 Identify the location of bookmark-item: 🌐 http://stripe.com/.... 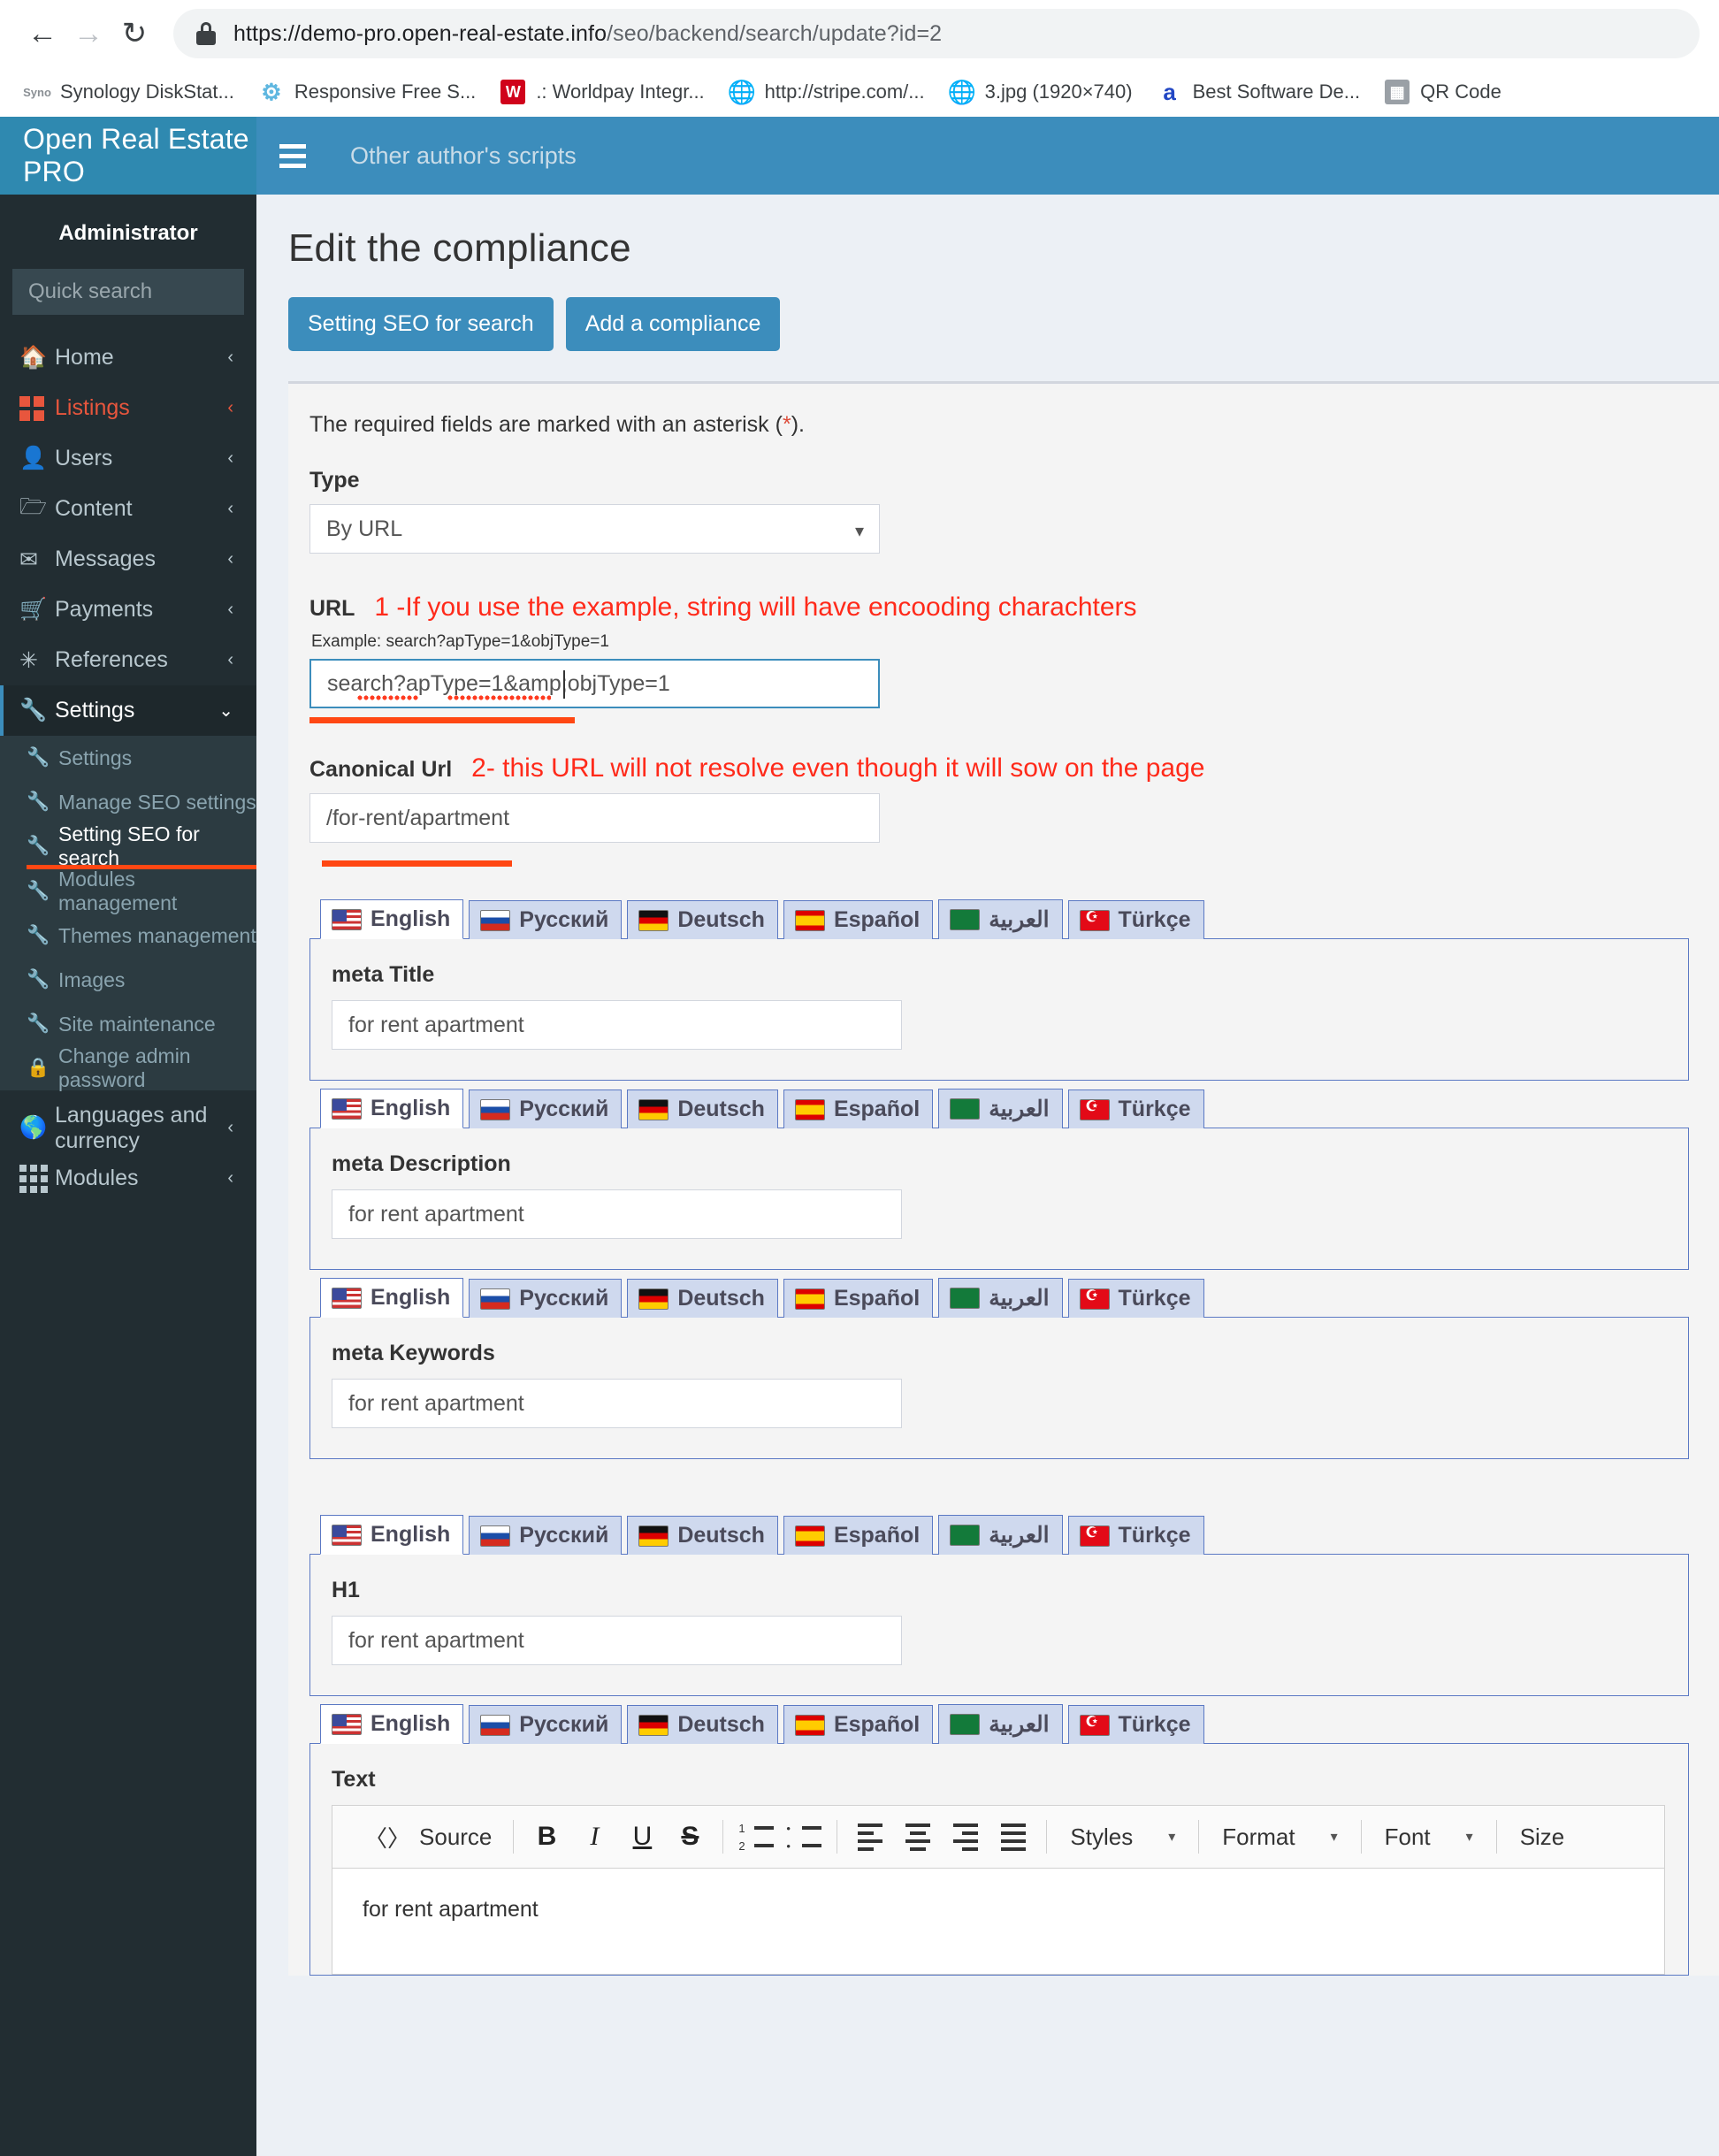
(827, 92).